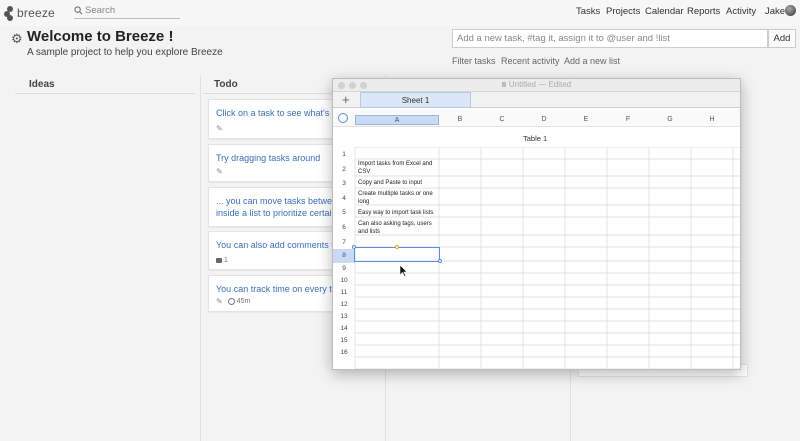  Describe the element at coordinates (628, 120) in the screenshot. I see `column-header-f: F` at that location.